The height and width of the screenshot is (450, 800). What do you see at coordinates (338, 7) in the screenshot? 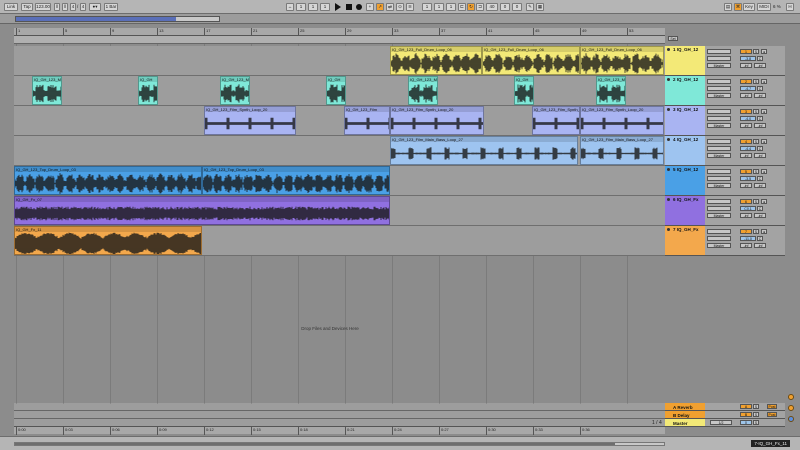
I see `play-icon` at bounding box center [338, 7].